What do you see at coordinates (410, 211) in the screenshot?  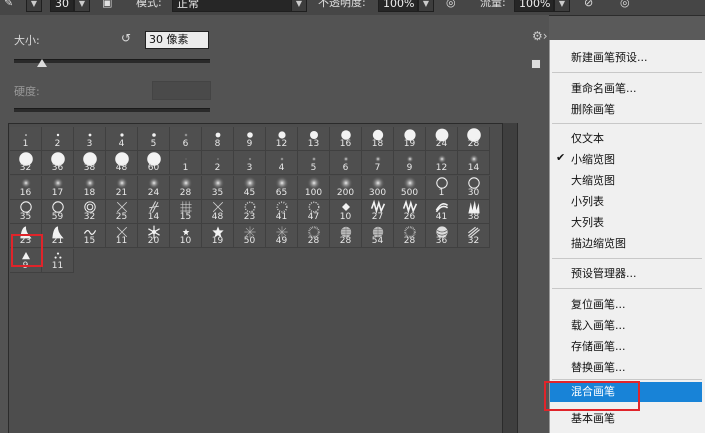 I see `brush-tip: 26` at bounding box center [410, 211].